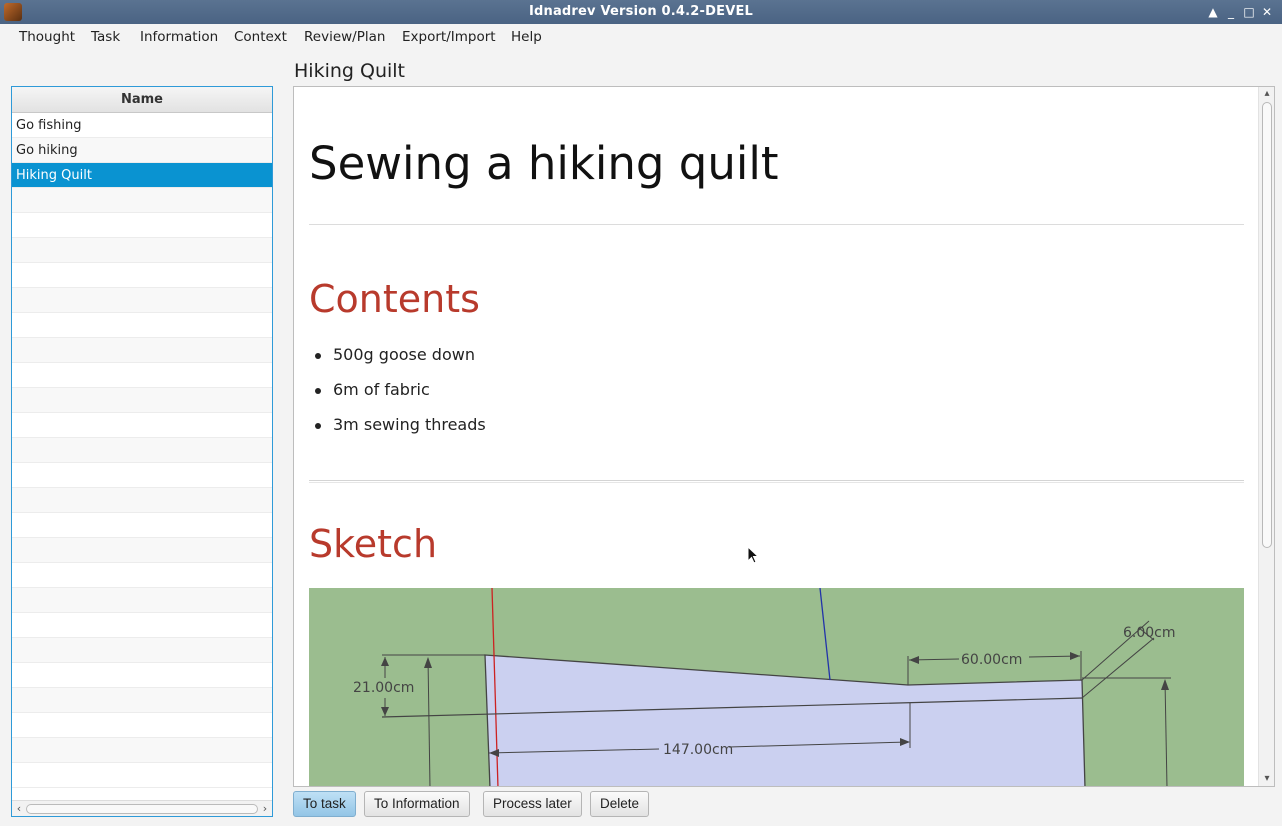  What do you see at coordinates (265, 808) in the screenshot?
I see `scroll-right-icon: ›` at bounding box center [265, 808].